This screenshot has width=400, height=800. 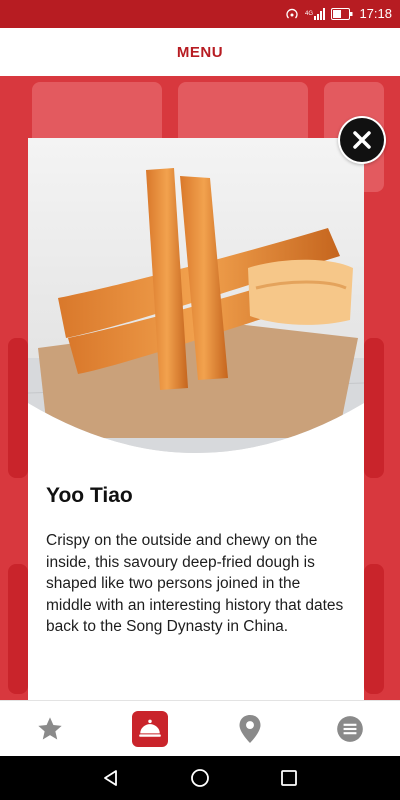 I want to click on back-triangle-icon, so click(x=110, y=778).